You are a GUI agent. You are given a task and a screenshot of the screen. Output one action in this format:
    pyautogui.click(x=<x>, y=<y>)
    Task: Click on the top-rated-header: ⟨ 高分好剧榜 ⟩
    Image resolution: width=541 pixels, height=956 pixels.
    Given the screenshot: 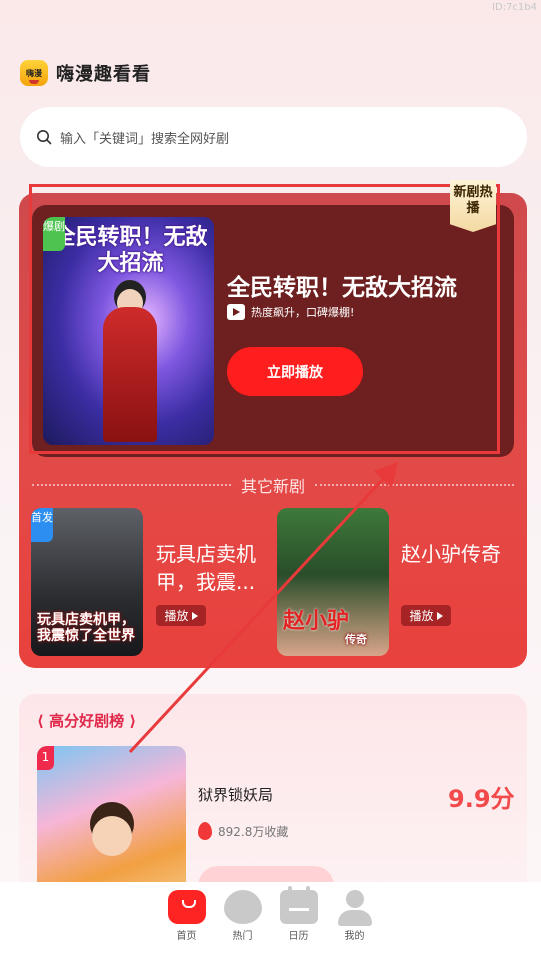 What is the action you would take?
    pyautogui.click(x=86, y=720)
    